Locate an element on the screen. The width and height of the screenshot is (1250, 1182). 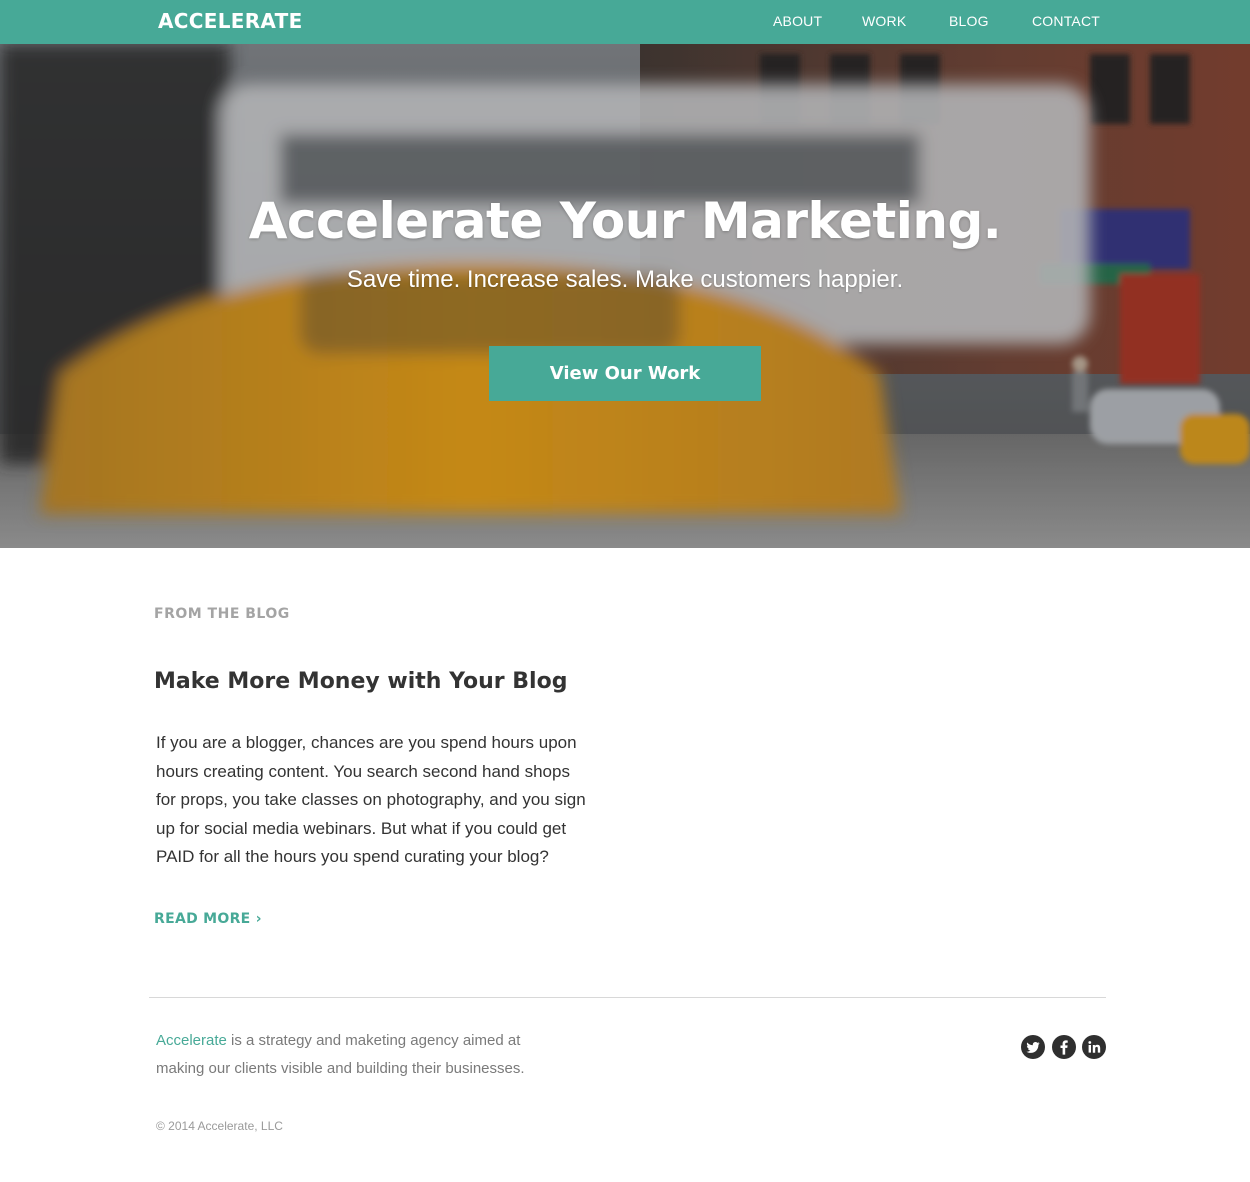
logo: ACCELERATE is located at coordinates (230, 21).